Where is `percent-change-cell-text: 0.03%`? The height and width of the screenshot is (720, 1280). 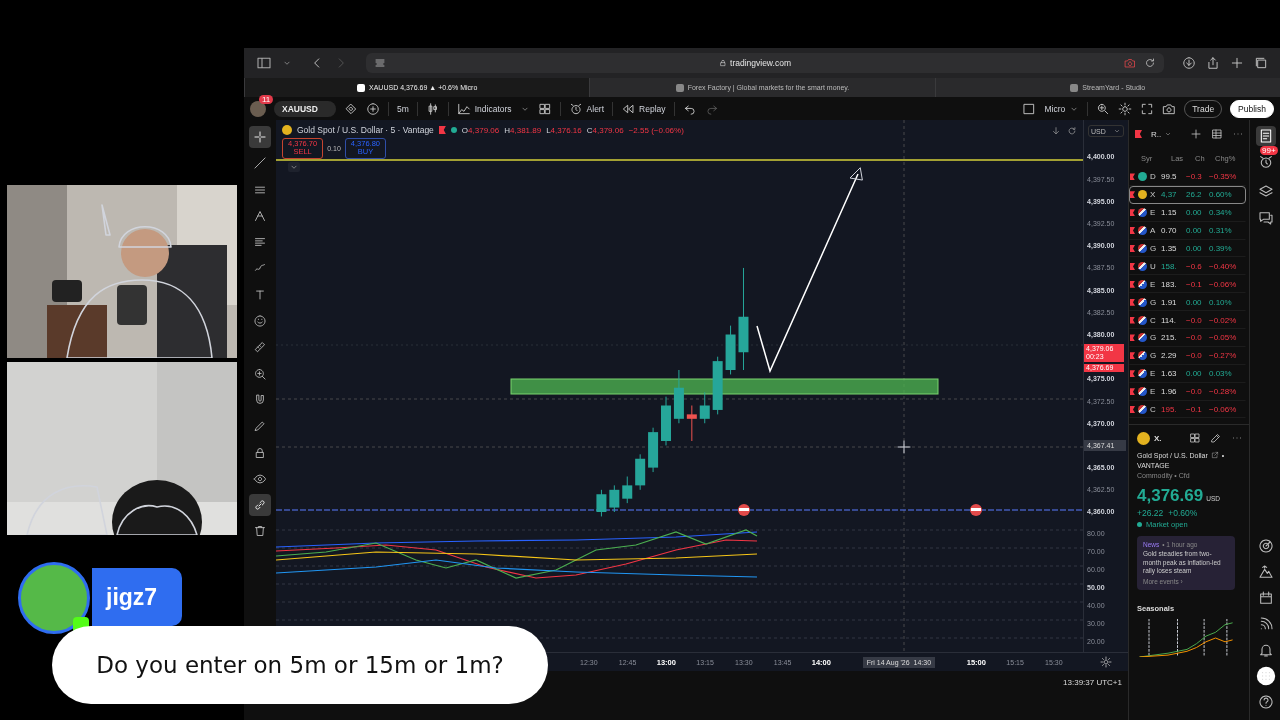
percent-change-cell-text: 0.03% is located at coordinates (1221, 374).